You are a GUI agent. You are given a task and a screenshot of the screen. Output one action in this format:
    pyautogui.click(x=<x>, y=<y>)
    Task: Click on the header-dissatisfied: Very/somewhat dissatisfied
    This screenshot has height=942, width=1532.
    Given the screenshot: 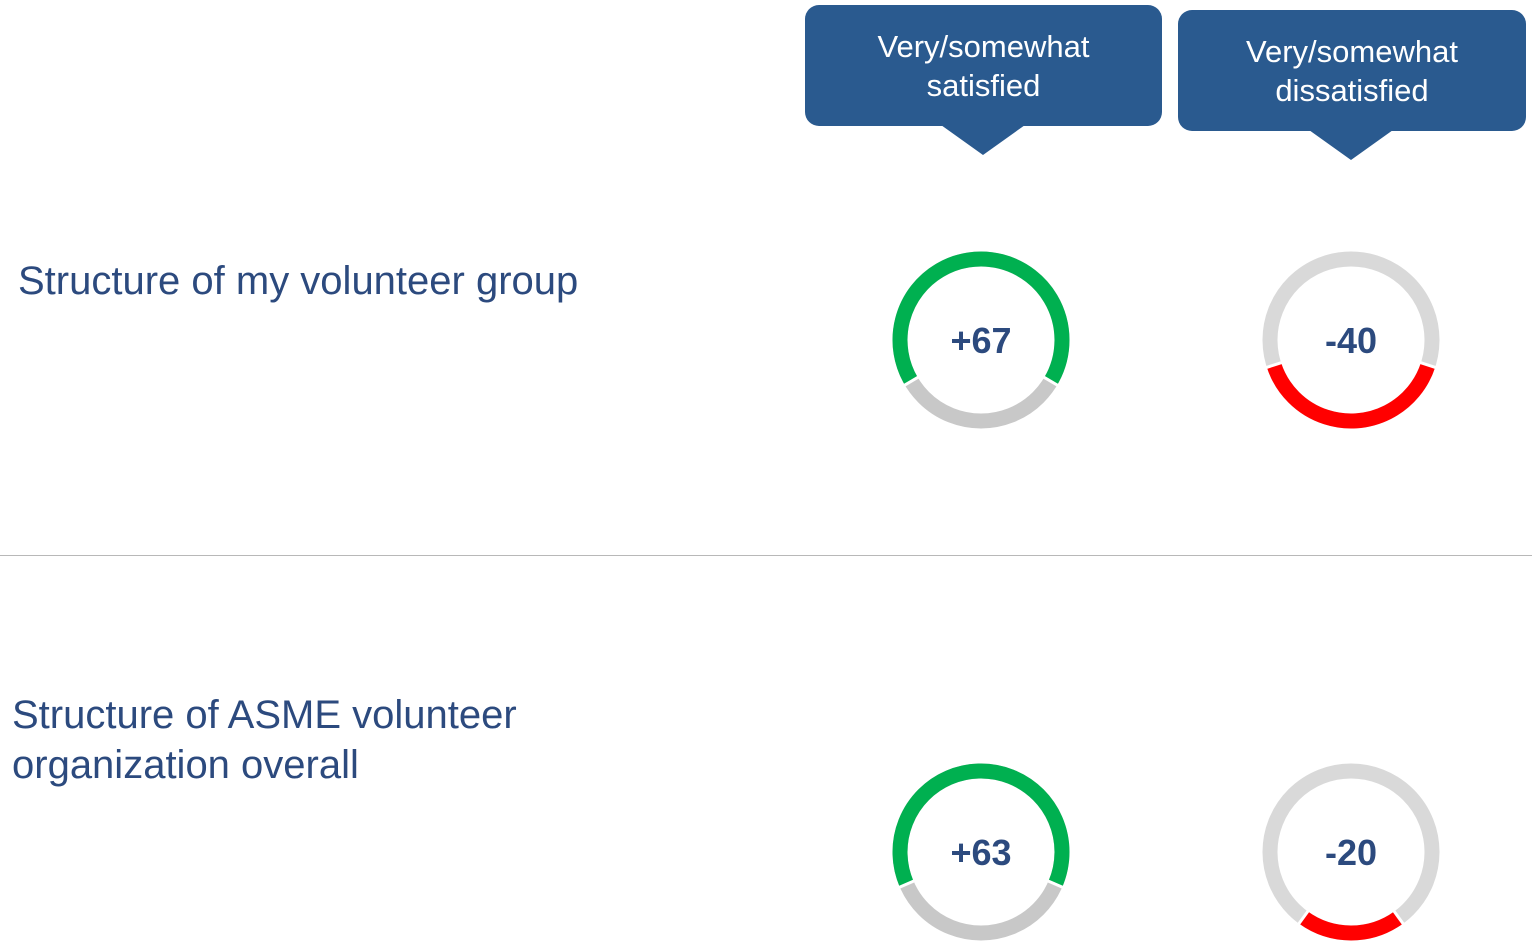 What is the action you would take?
    pyautogui.click(x=1352, y=70)
    